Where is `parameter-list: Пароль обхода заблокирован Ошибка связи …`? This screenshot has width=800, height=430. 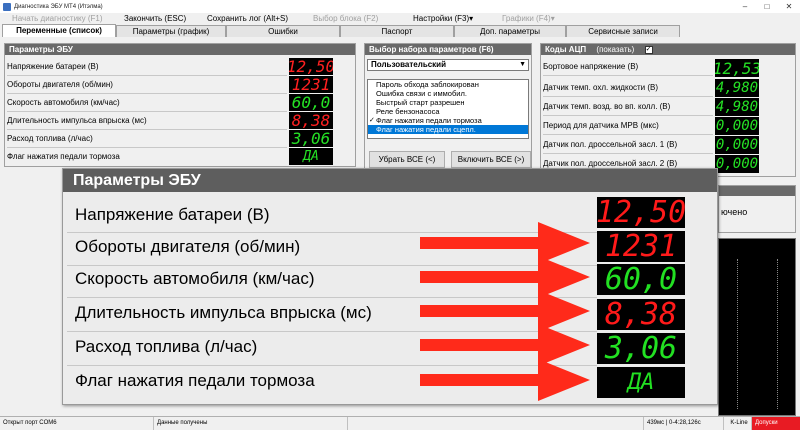
parameter-list: Пароль обхода заблокирован Ошибка связи … is located at coordinates (448, 109).